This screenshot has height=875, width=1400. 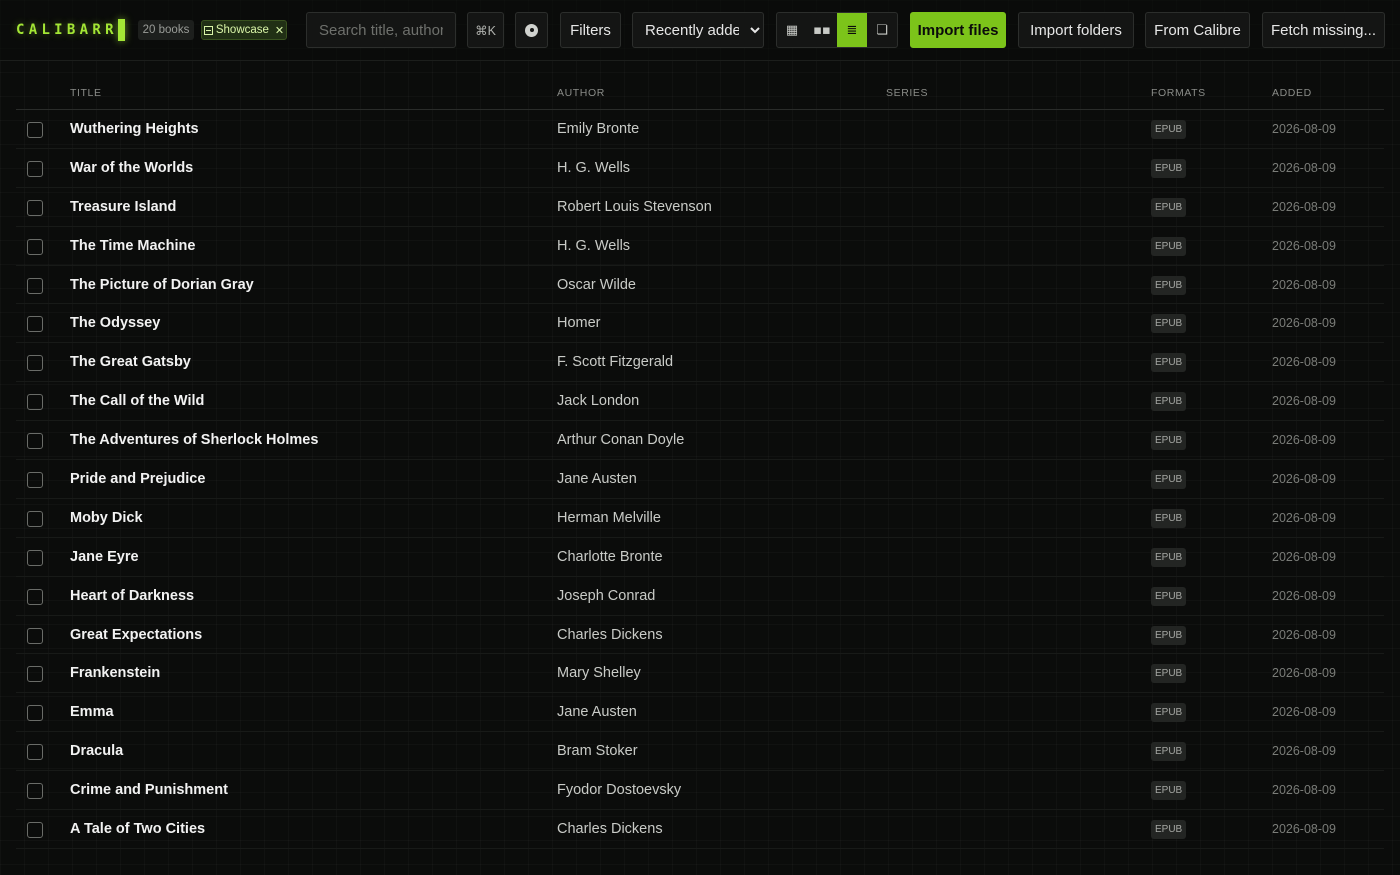 What do you see at coordinates (958, 30) in the screenshot?
I see `import-files-button: Import files` at bounding box center [958, 30].